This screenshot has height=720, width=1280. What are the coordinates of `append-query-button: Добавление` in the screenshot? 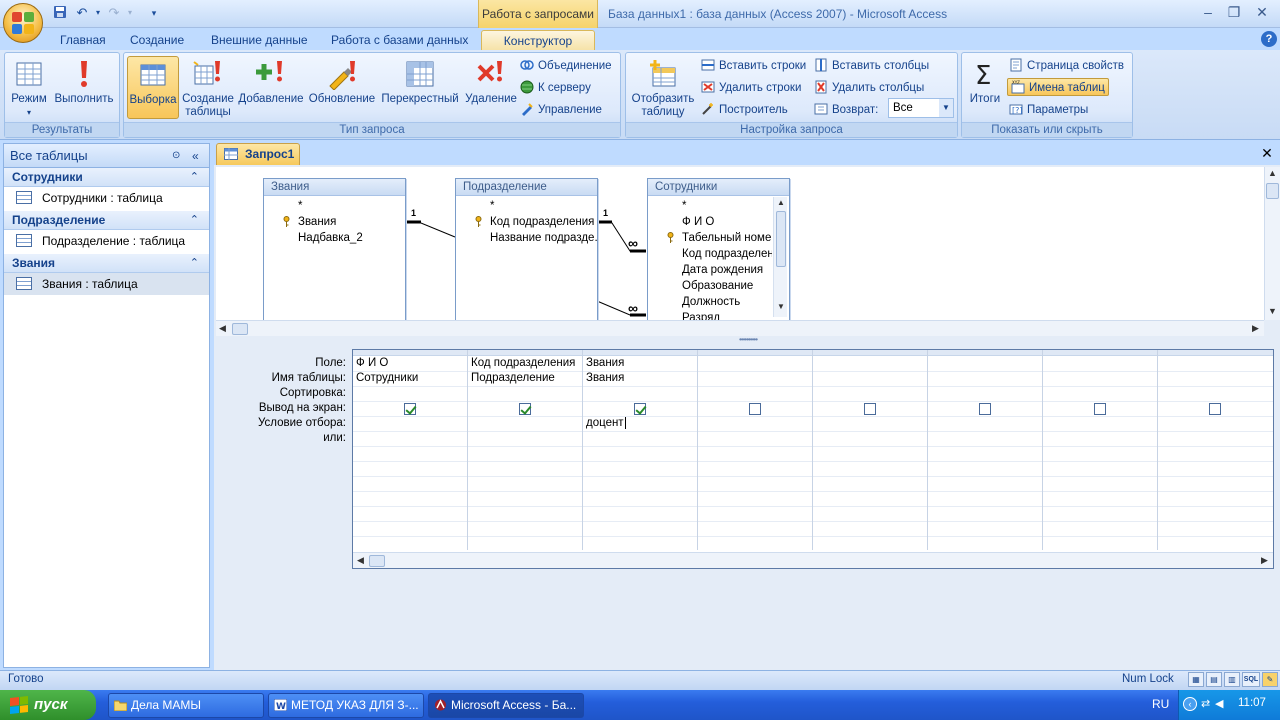 It's located at (271, 81).